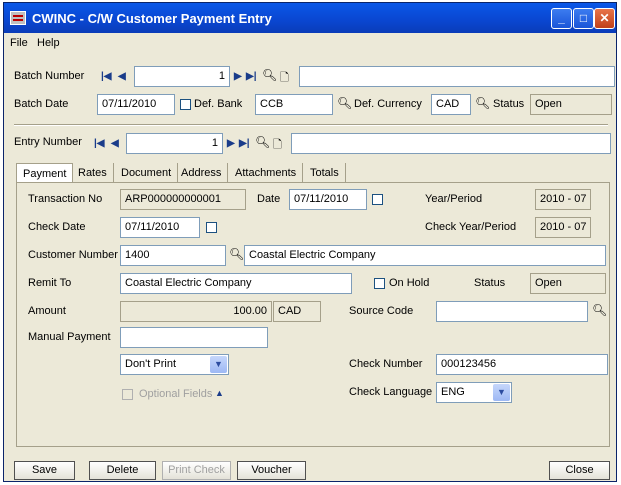 The image size is (621, 485). What do you see at coordinates (453, 392) in the screenshot?
I see `check-language-value: ENG` at bounding box center [453, 392].